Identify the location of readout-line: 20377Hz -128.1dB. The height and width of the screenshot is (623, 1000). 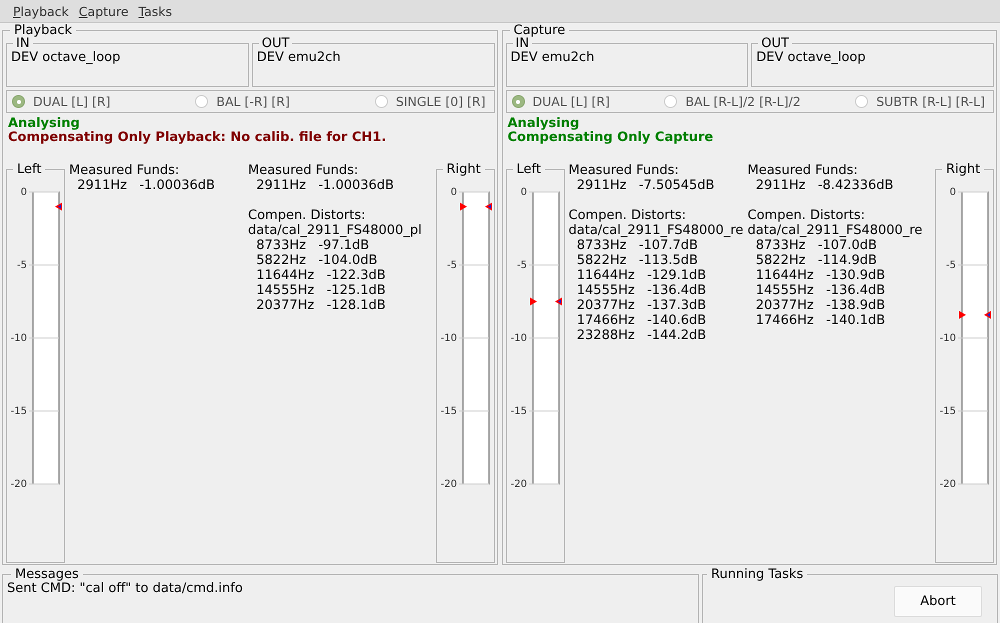
(321, 305).